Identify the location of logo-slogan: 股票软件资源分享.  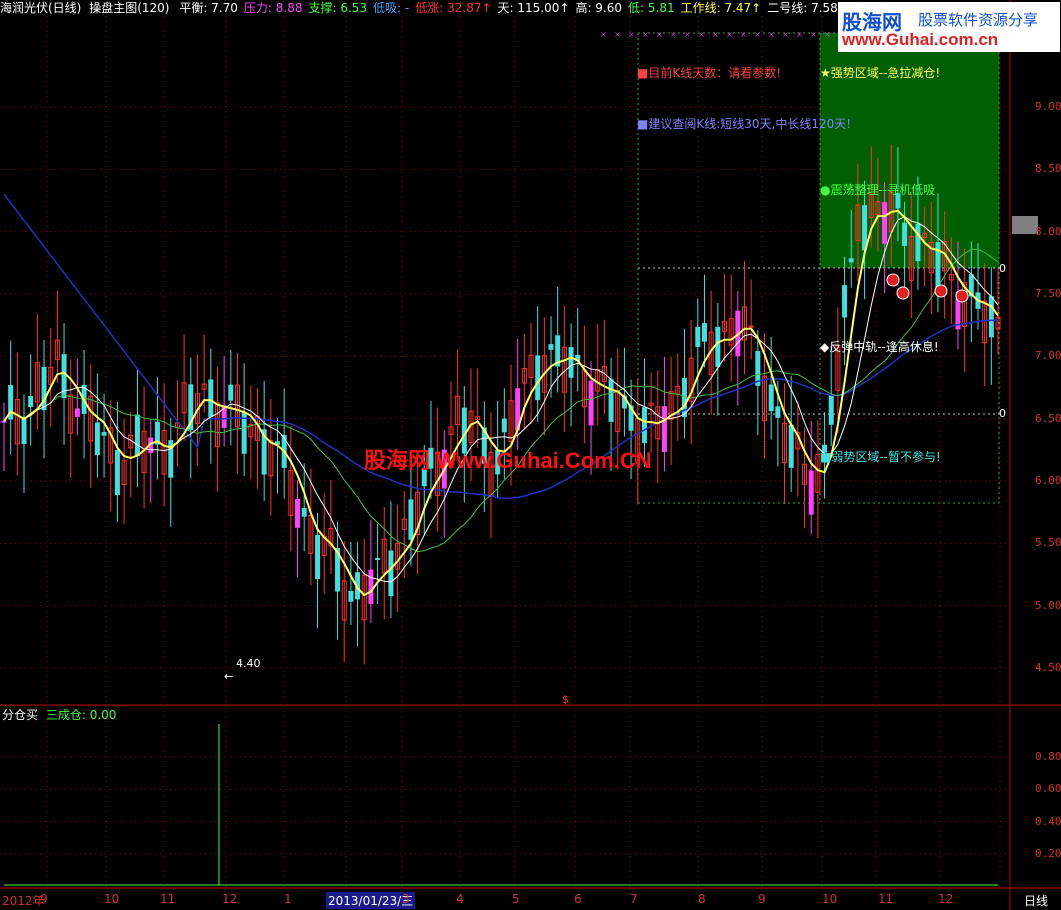
(978, 20).